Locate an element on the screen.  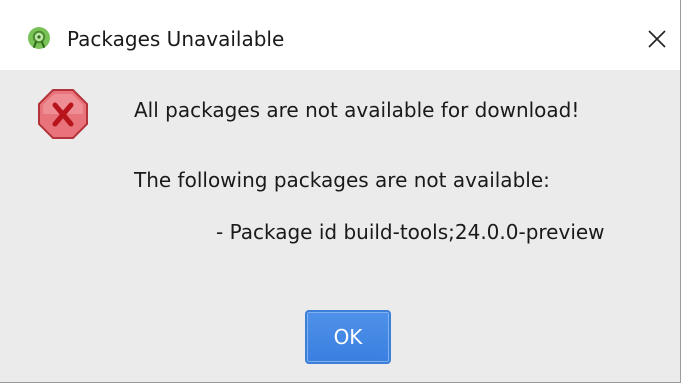
close-icon is located at coordinates (657, 39).